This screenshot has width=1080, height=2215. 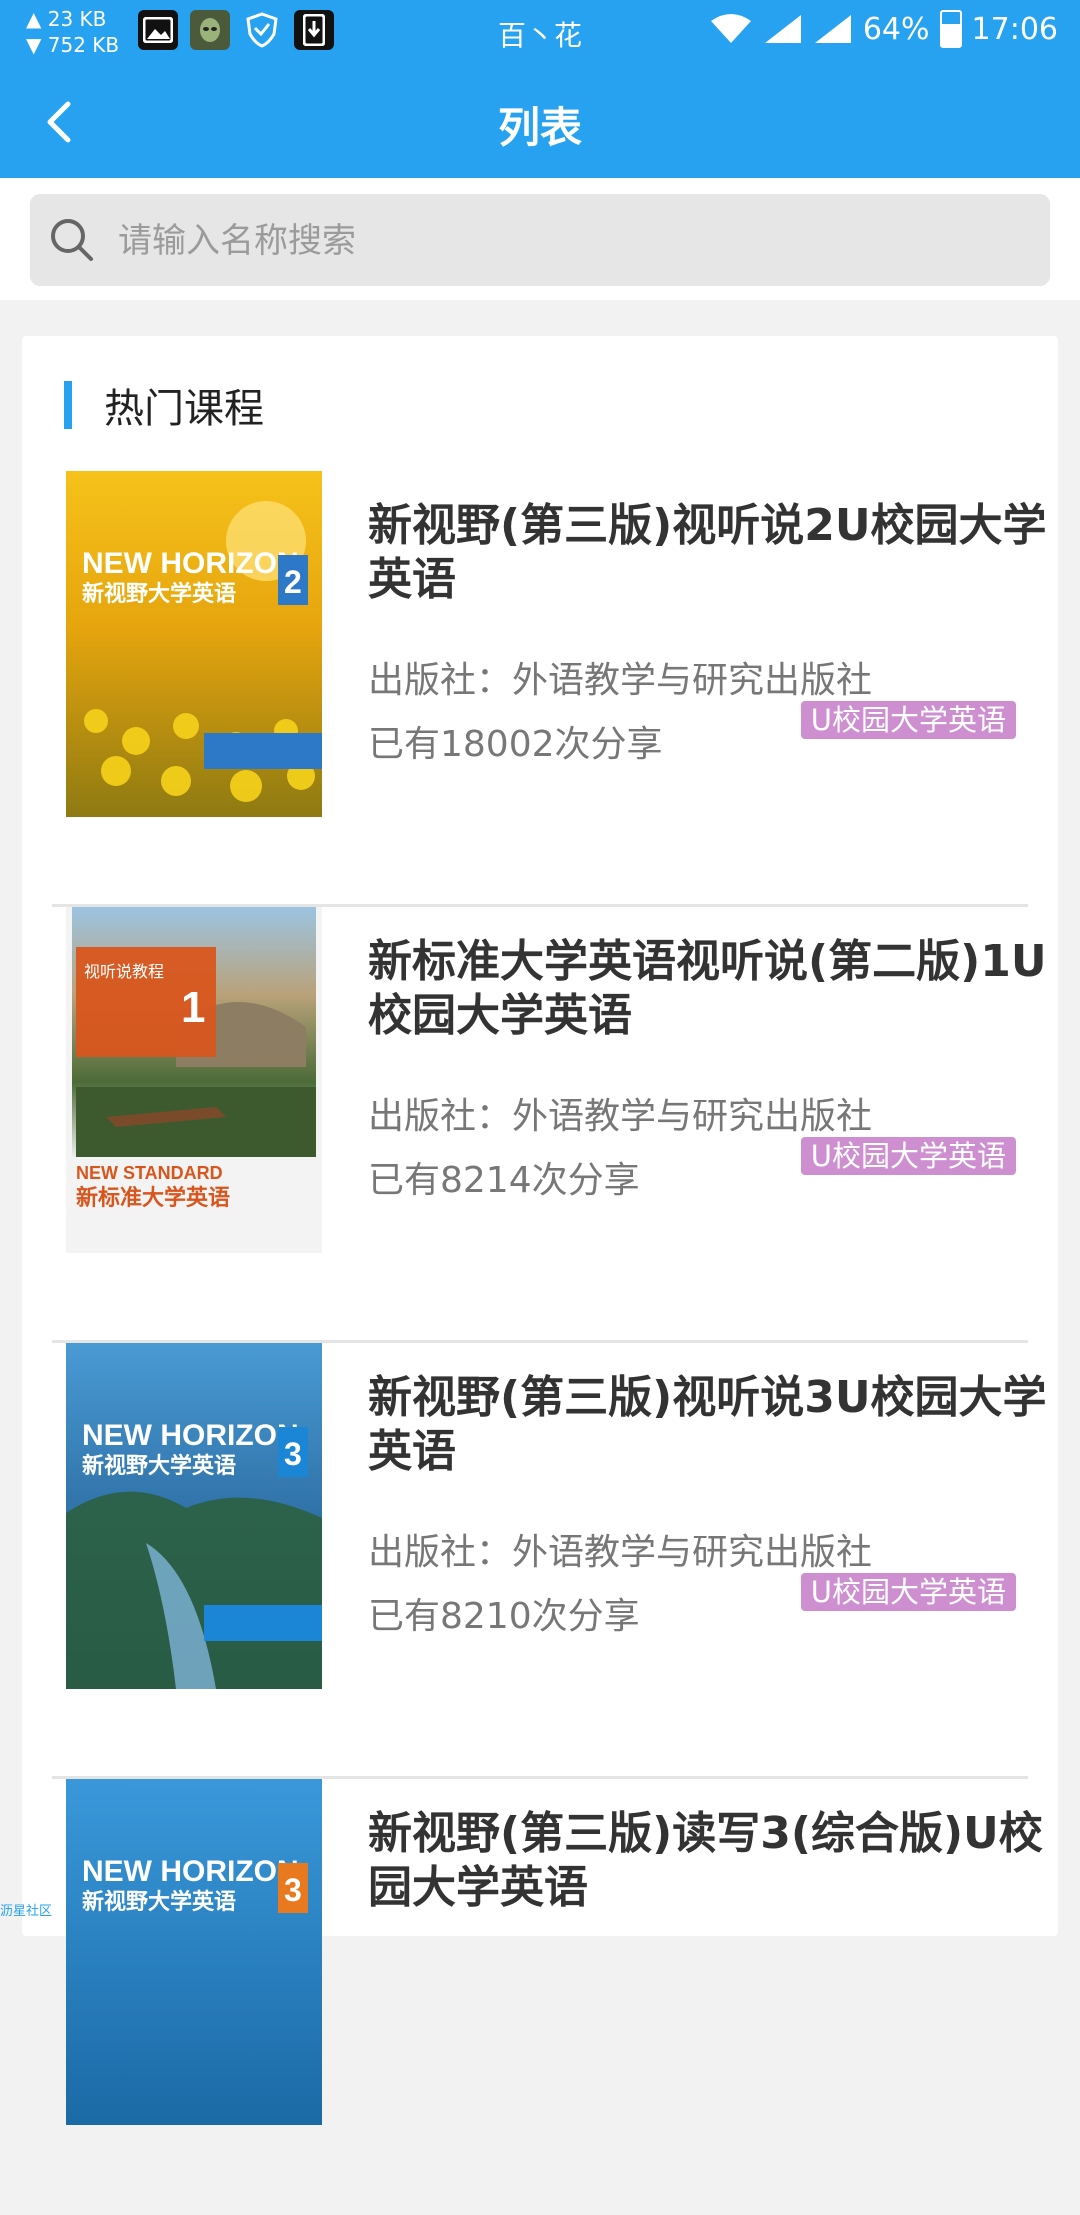 I want to click on course-title: 新视野(第三版)视听说2U校园大学英语, so click(x=707, y=552).